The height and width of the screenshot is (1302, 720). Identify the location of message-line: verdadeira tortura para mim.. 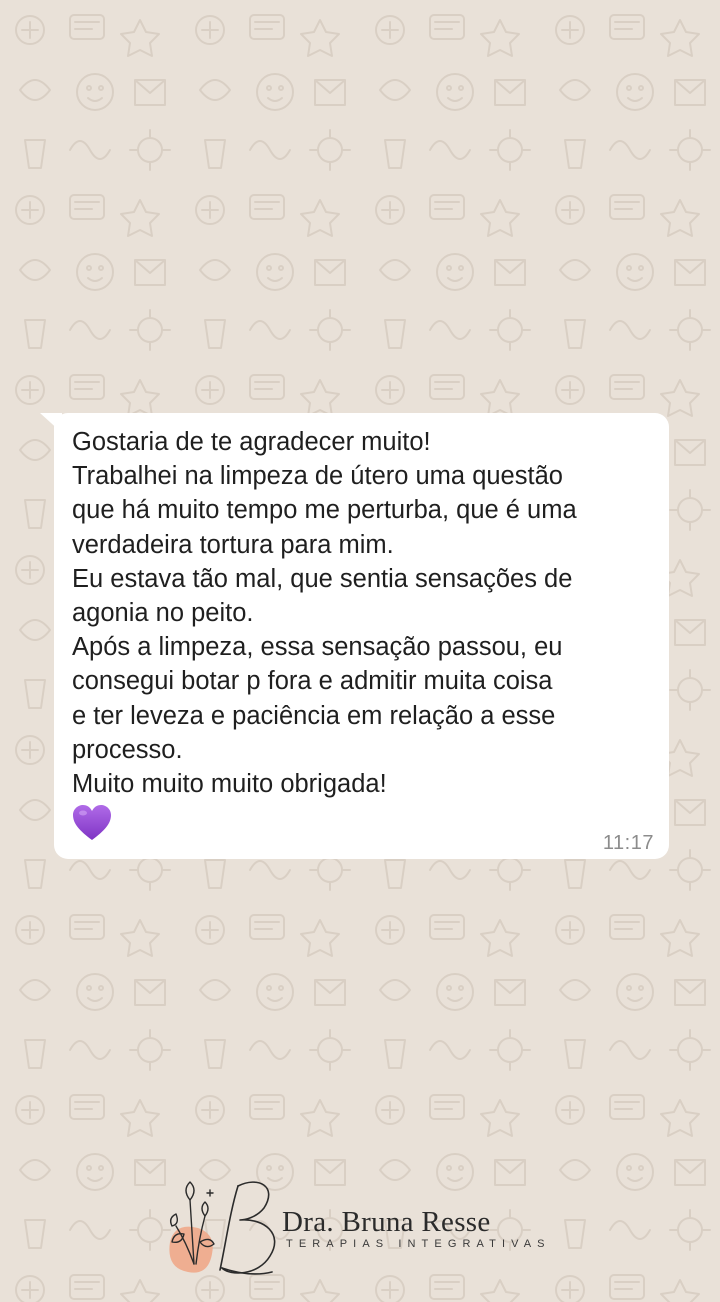
(233, 544).